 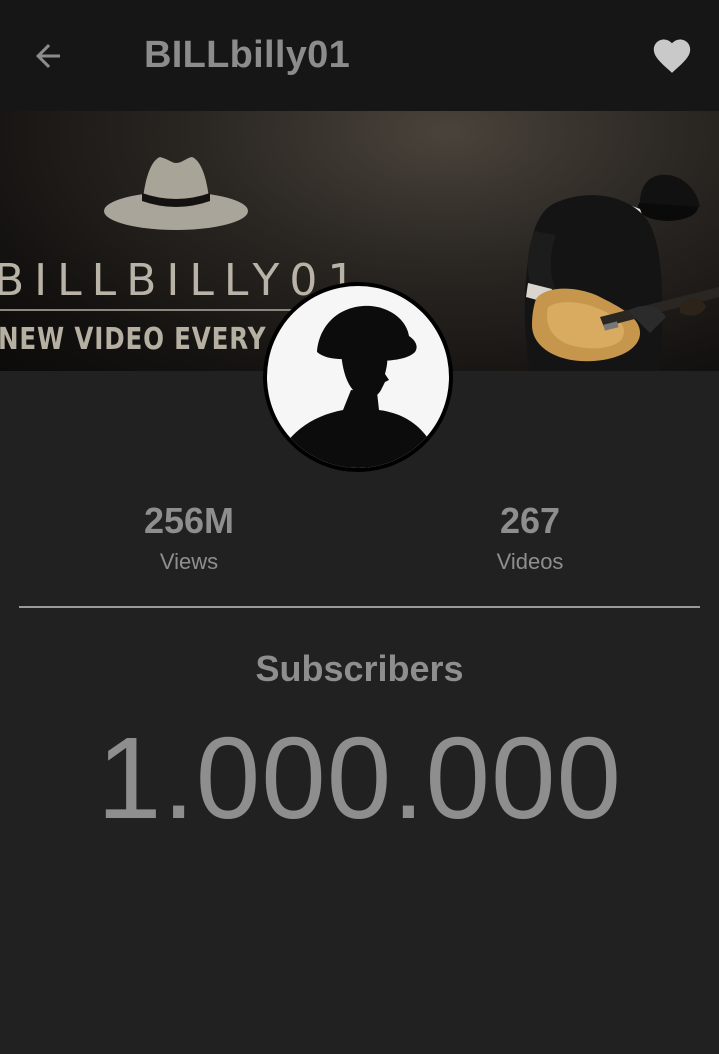 I want to click on arrow-back-icon, so click(x=48, y=56).